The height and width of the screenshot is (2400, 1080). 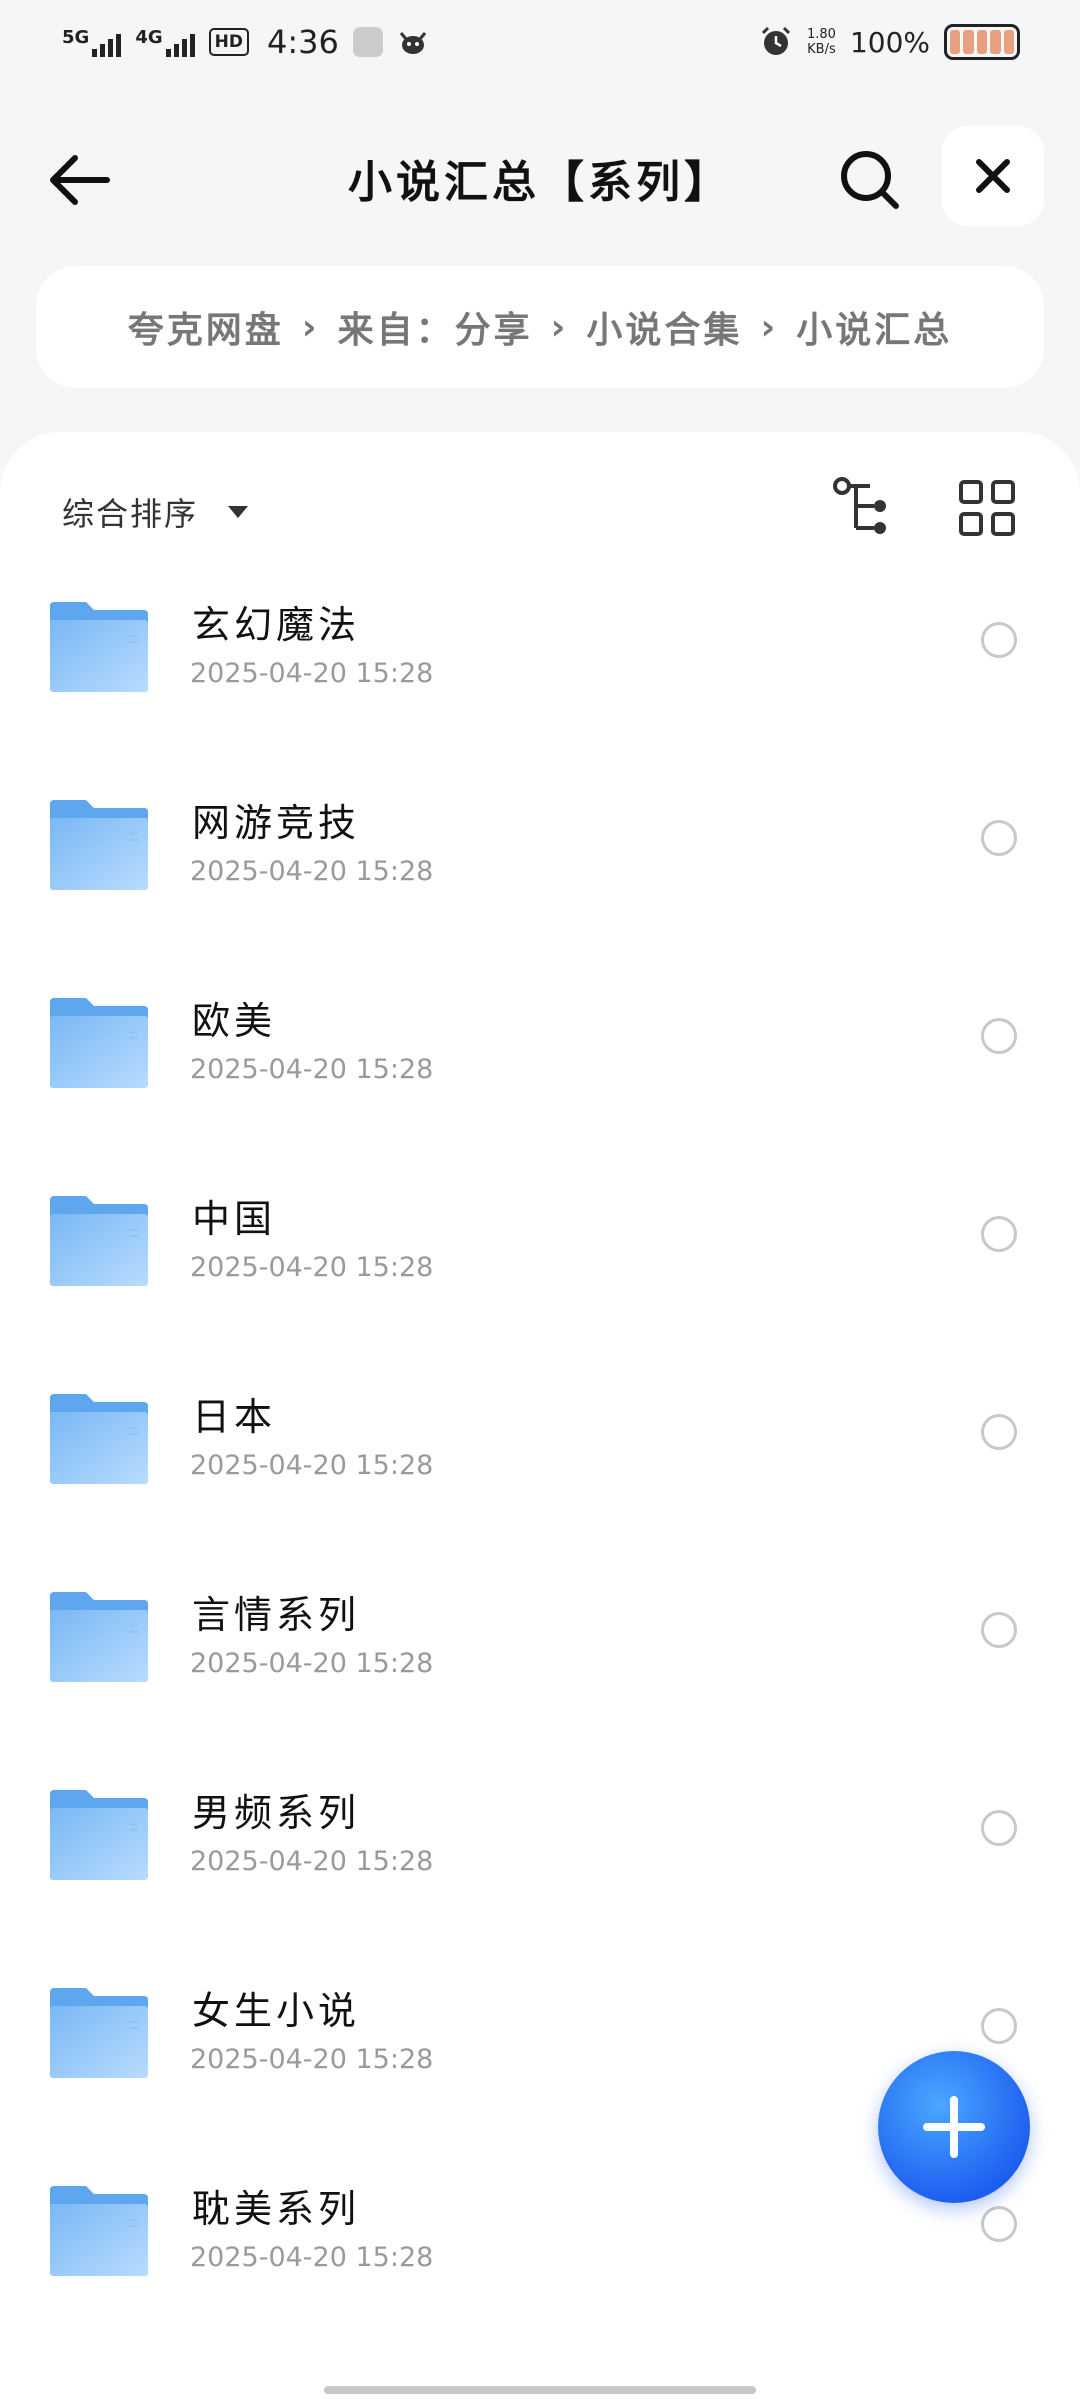 I want to click on clock: 4:36, so click(x=302, y=42).